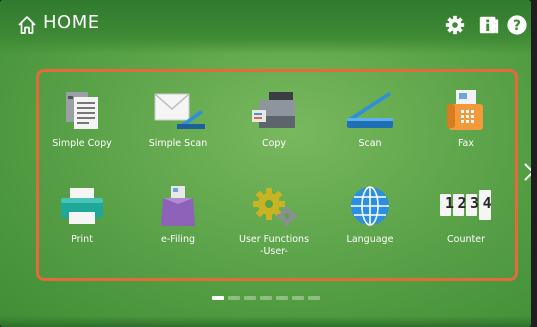  What do you see at coordinates (179, 111) in the screenshot?
I see `simple-scan-icon` at bounding box center [179, 111].